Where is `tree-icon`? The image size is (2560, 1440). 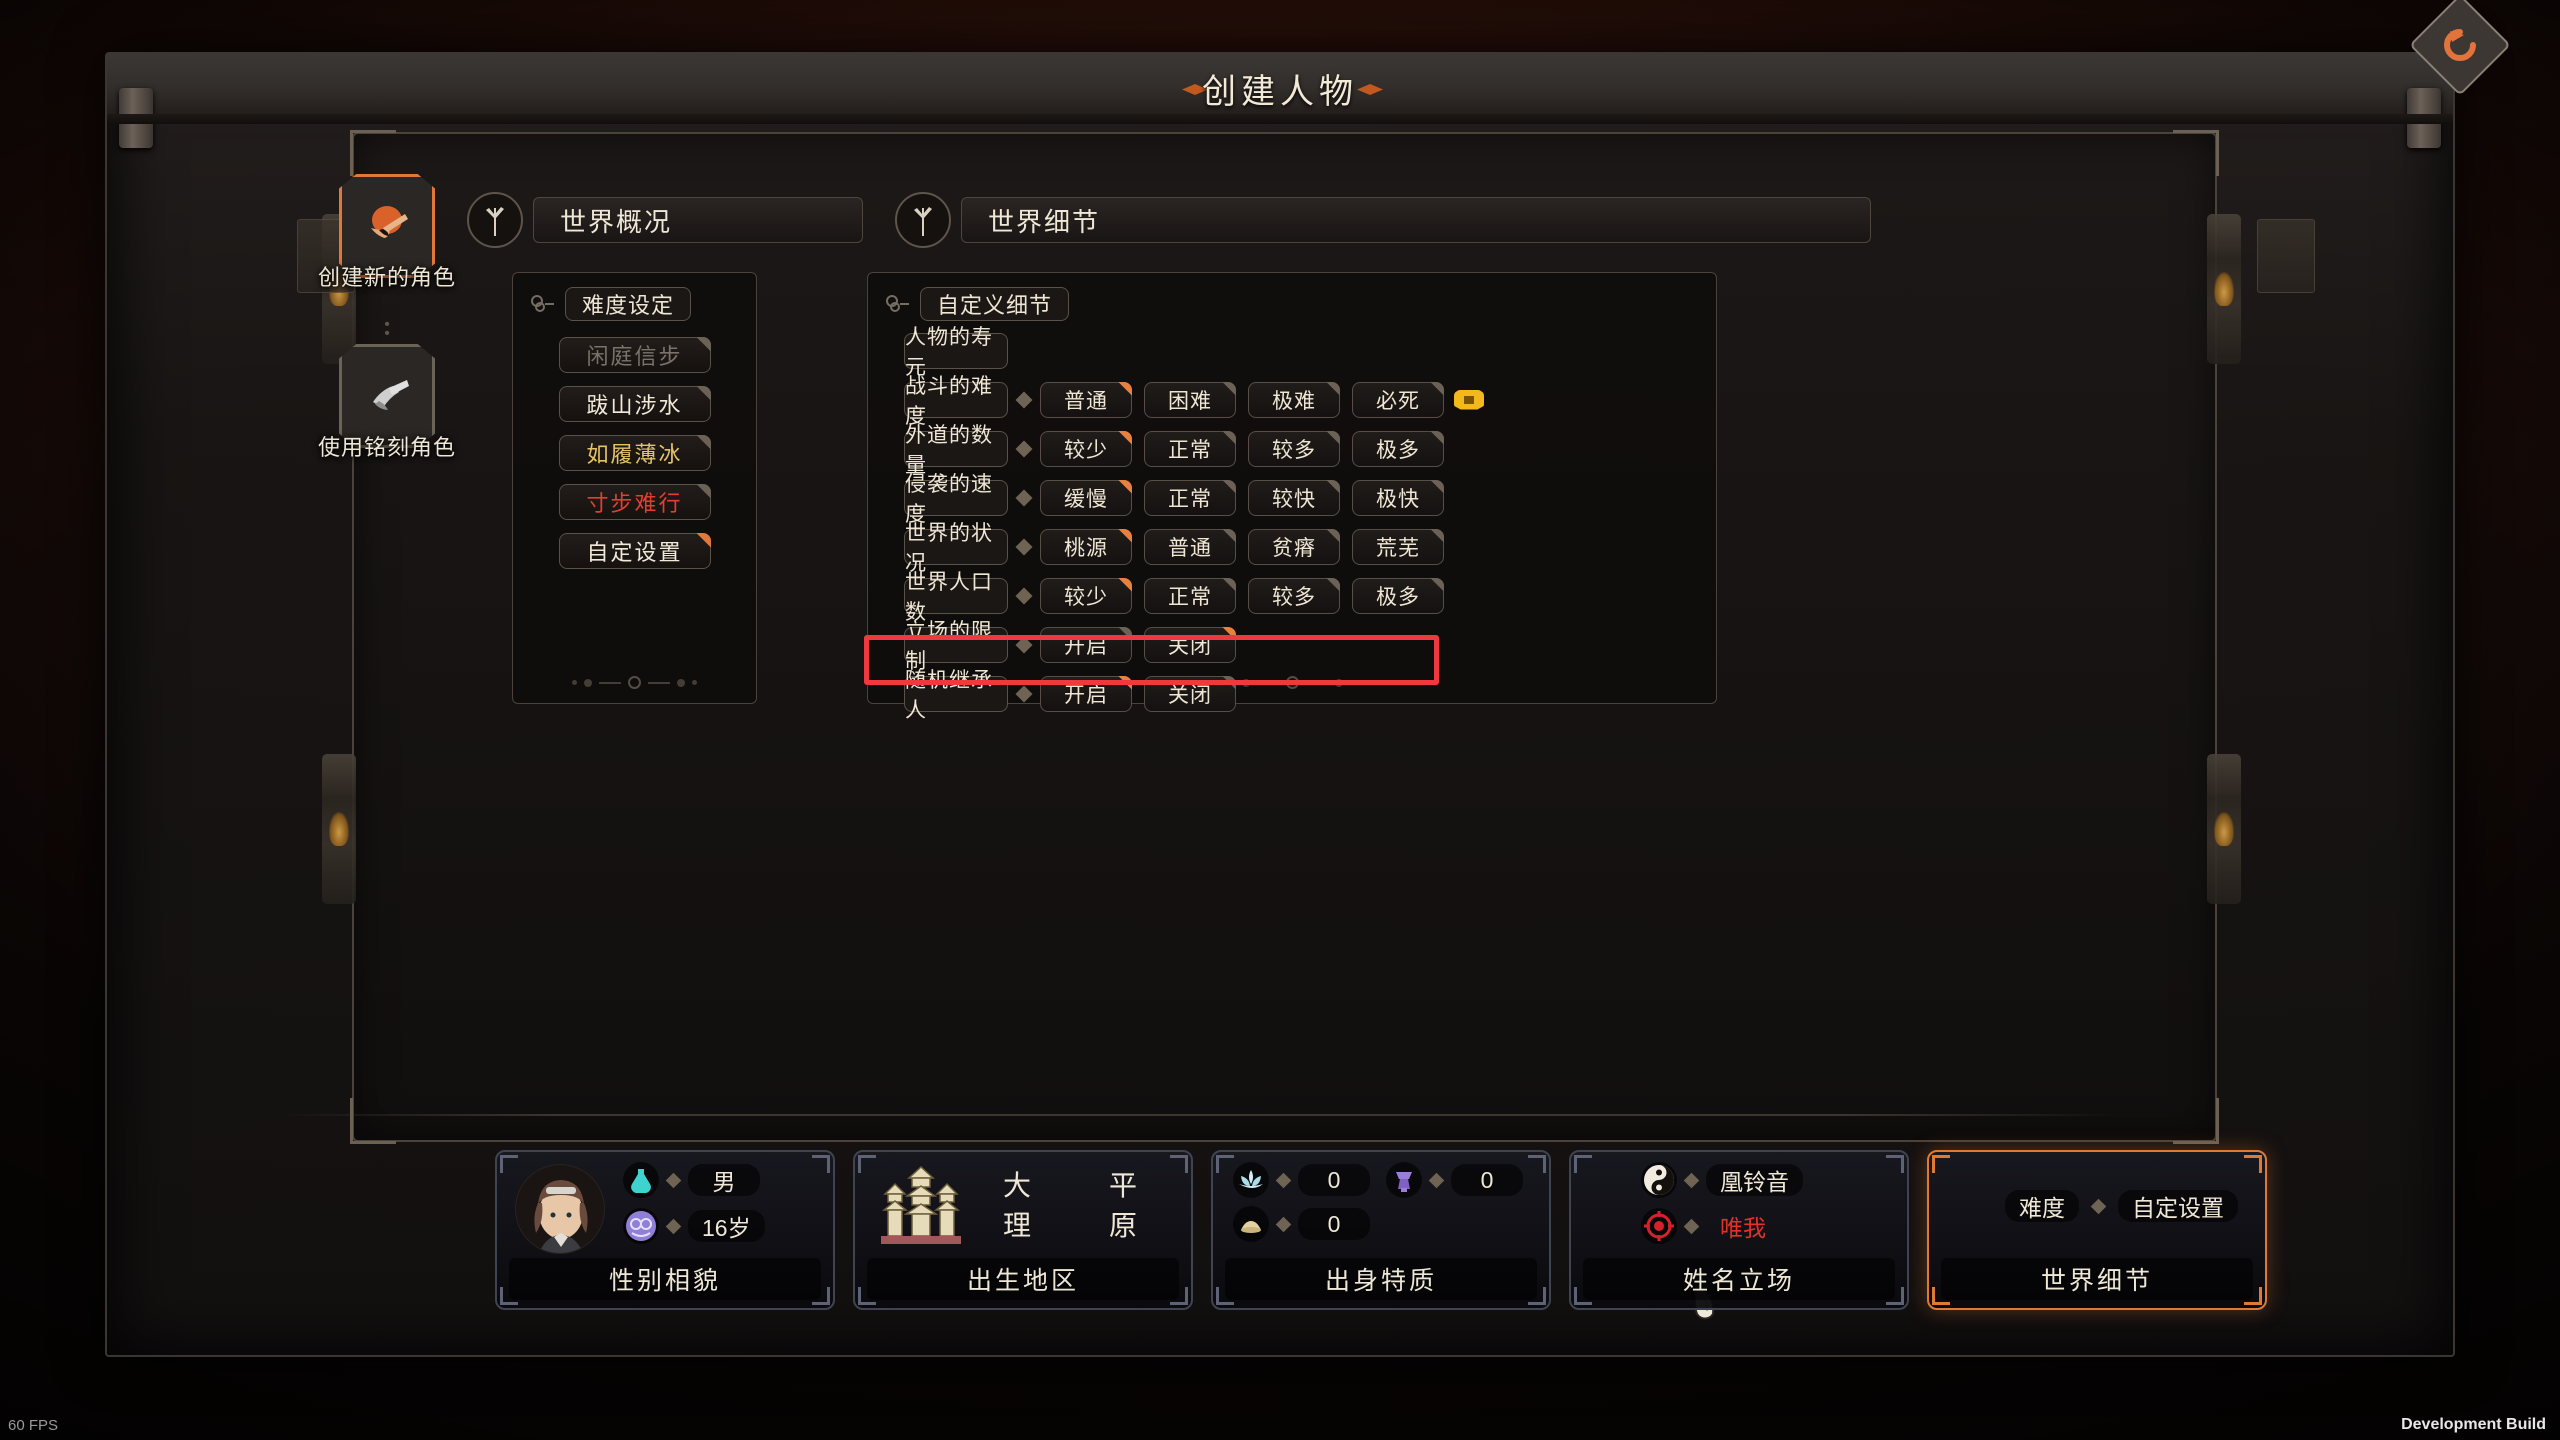 tree-icon is located at coordinates (495, 220).